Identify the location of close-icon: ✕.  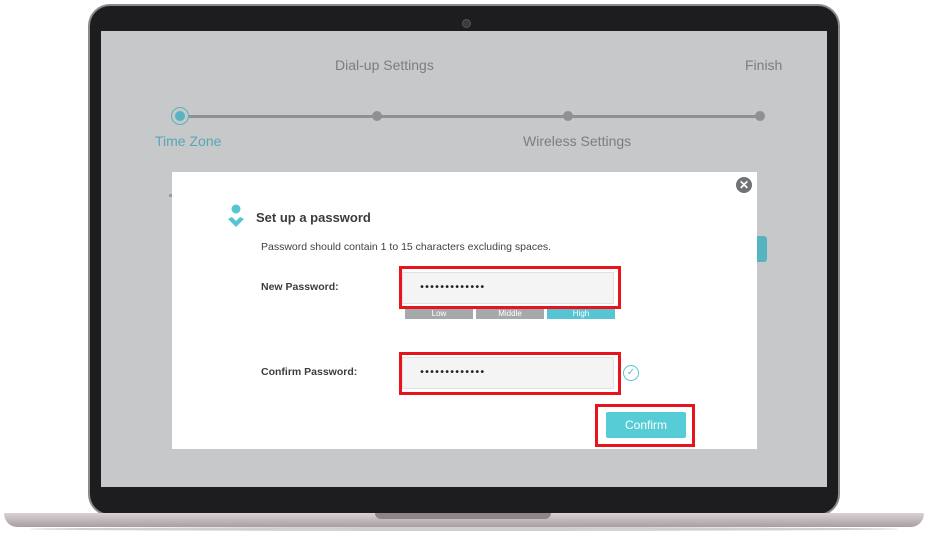
(744, 185).